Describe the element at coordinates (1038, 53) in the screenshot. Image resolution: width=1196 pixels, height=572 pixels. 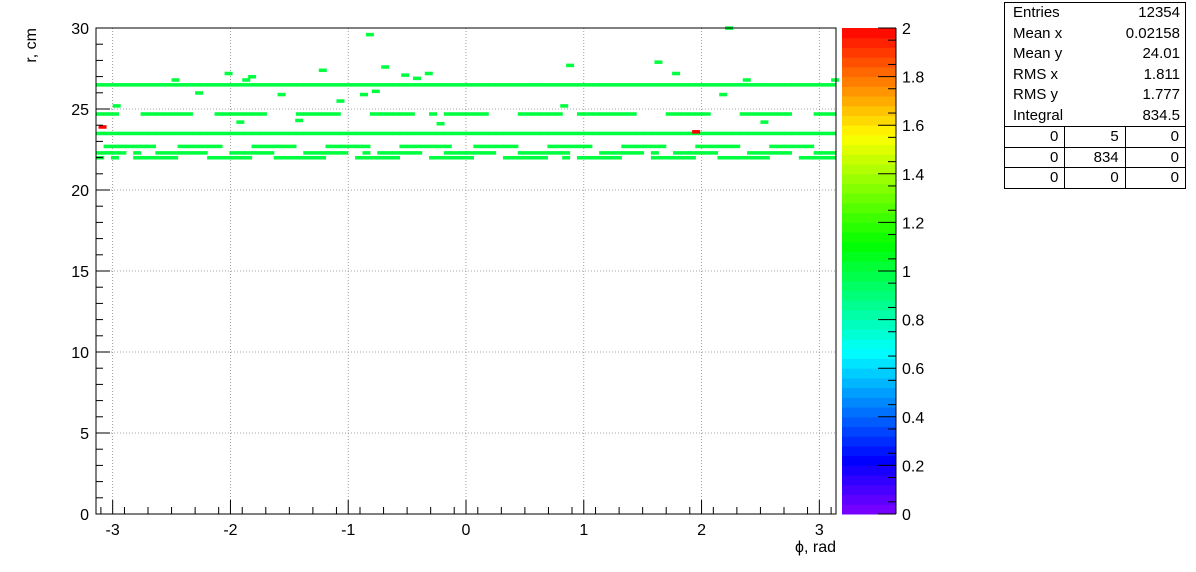
I see `stats-label: Mean y` at that location.